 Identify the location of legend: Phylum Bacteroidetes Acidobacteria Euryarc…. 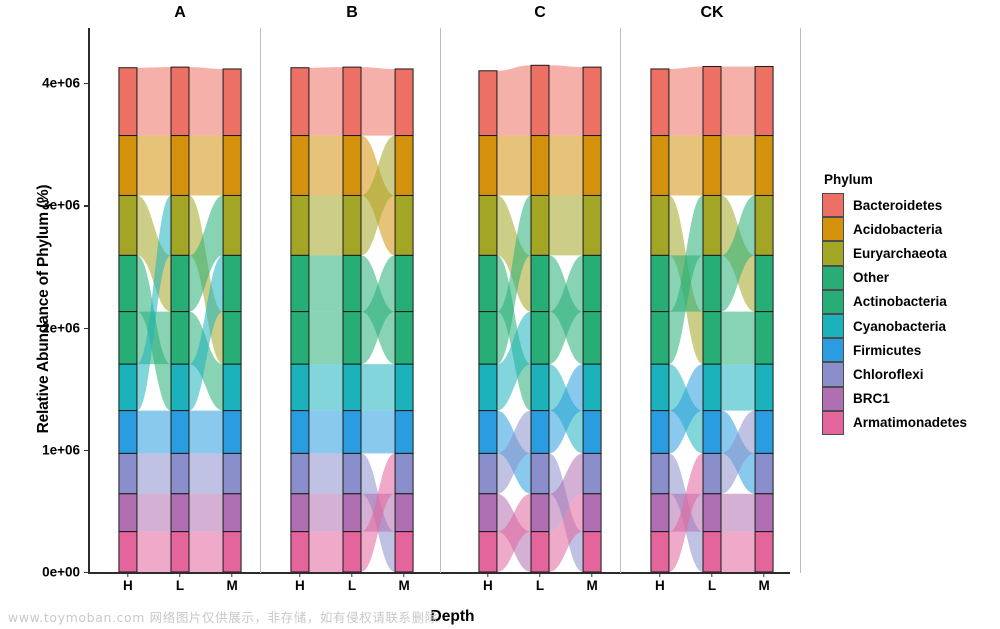
(911, 303).